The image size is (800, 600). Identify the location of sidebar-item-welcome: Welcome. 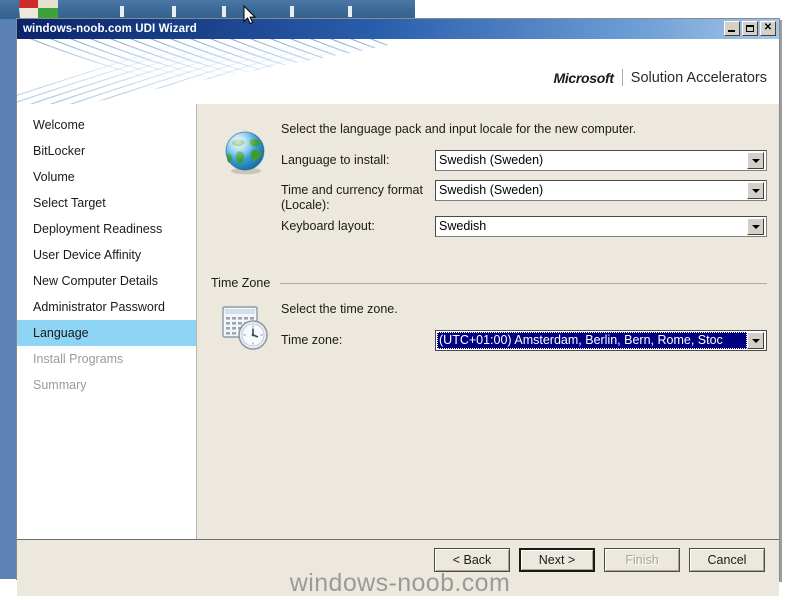
(106, 125).